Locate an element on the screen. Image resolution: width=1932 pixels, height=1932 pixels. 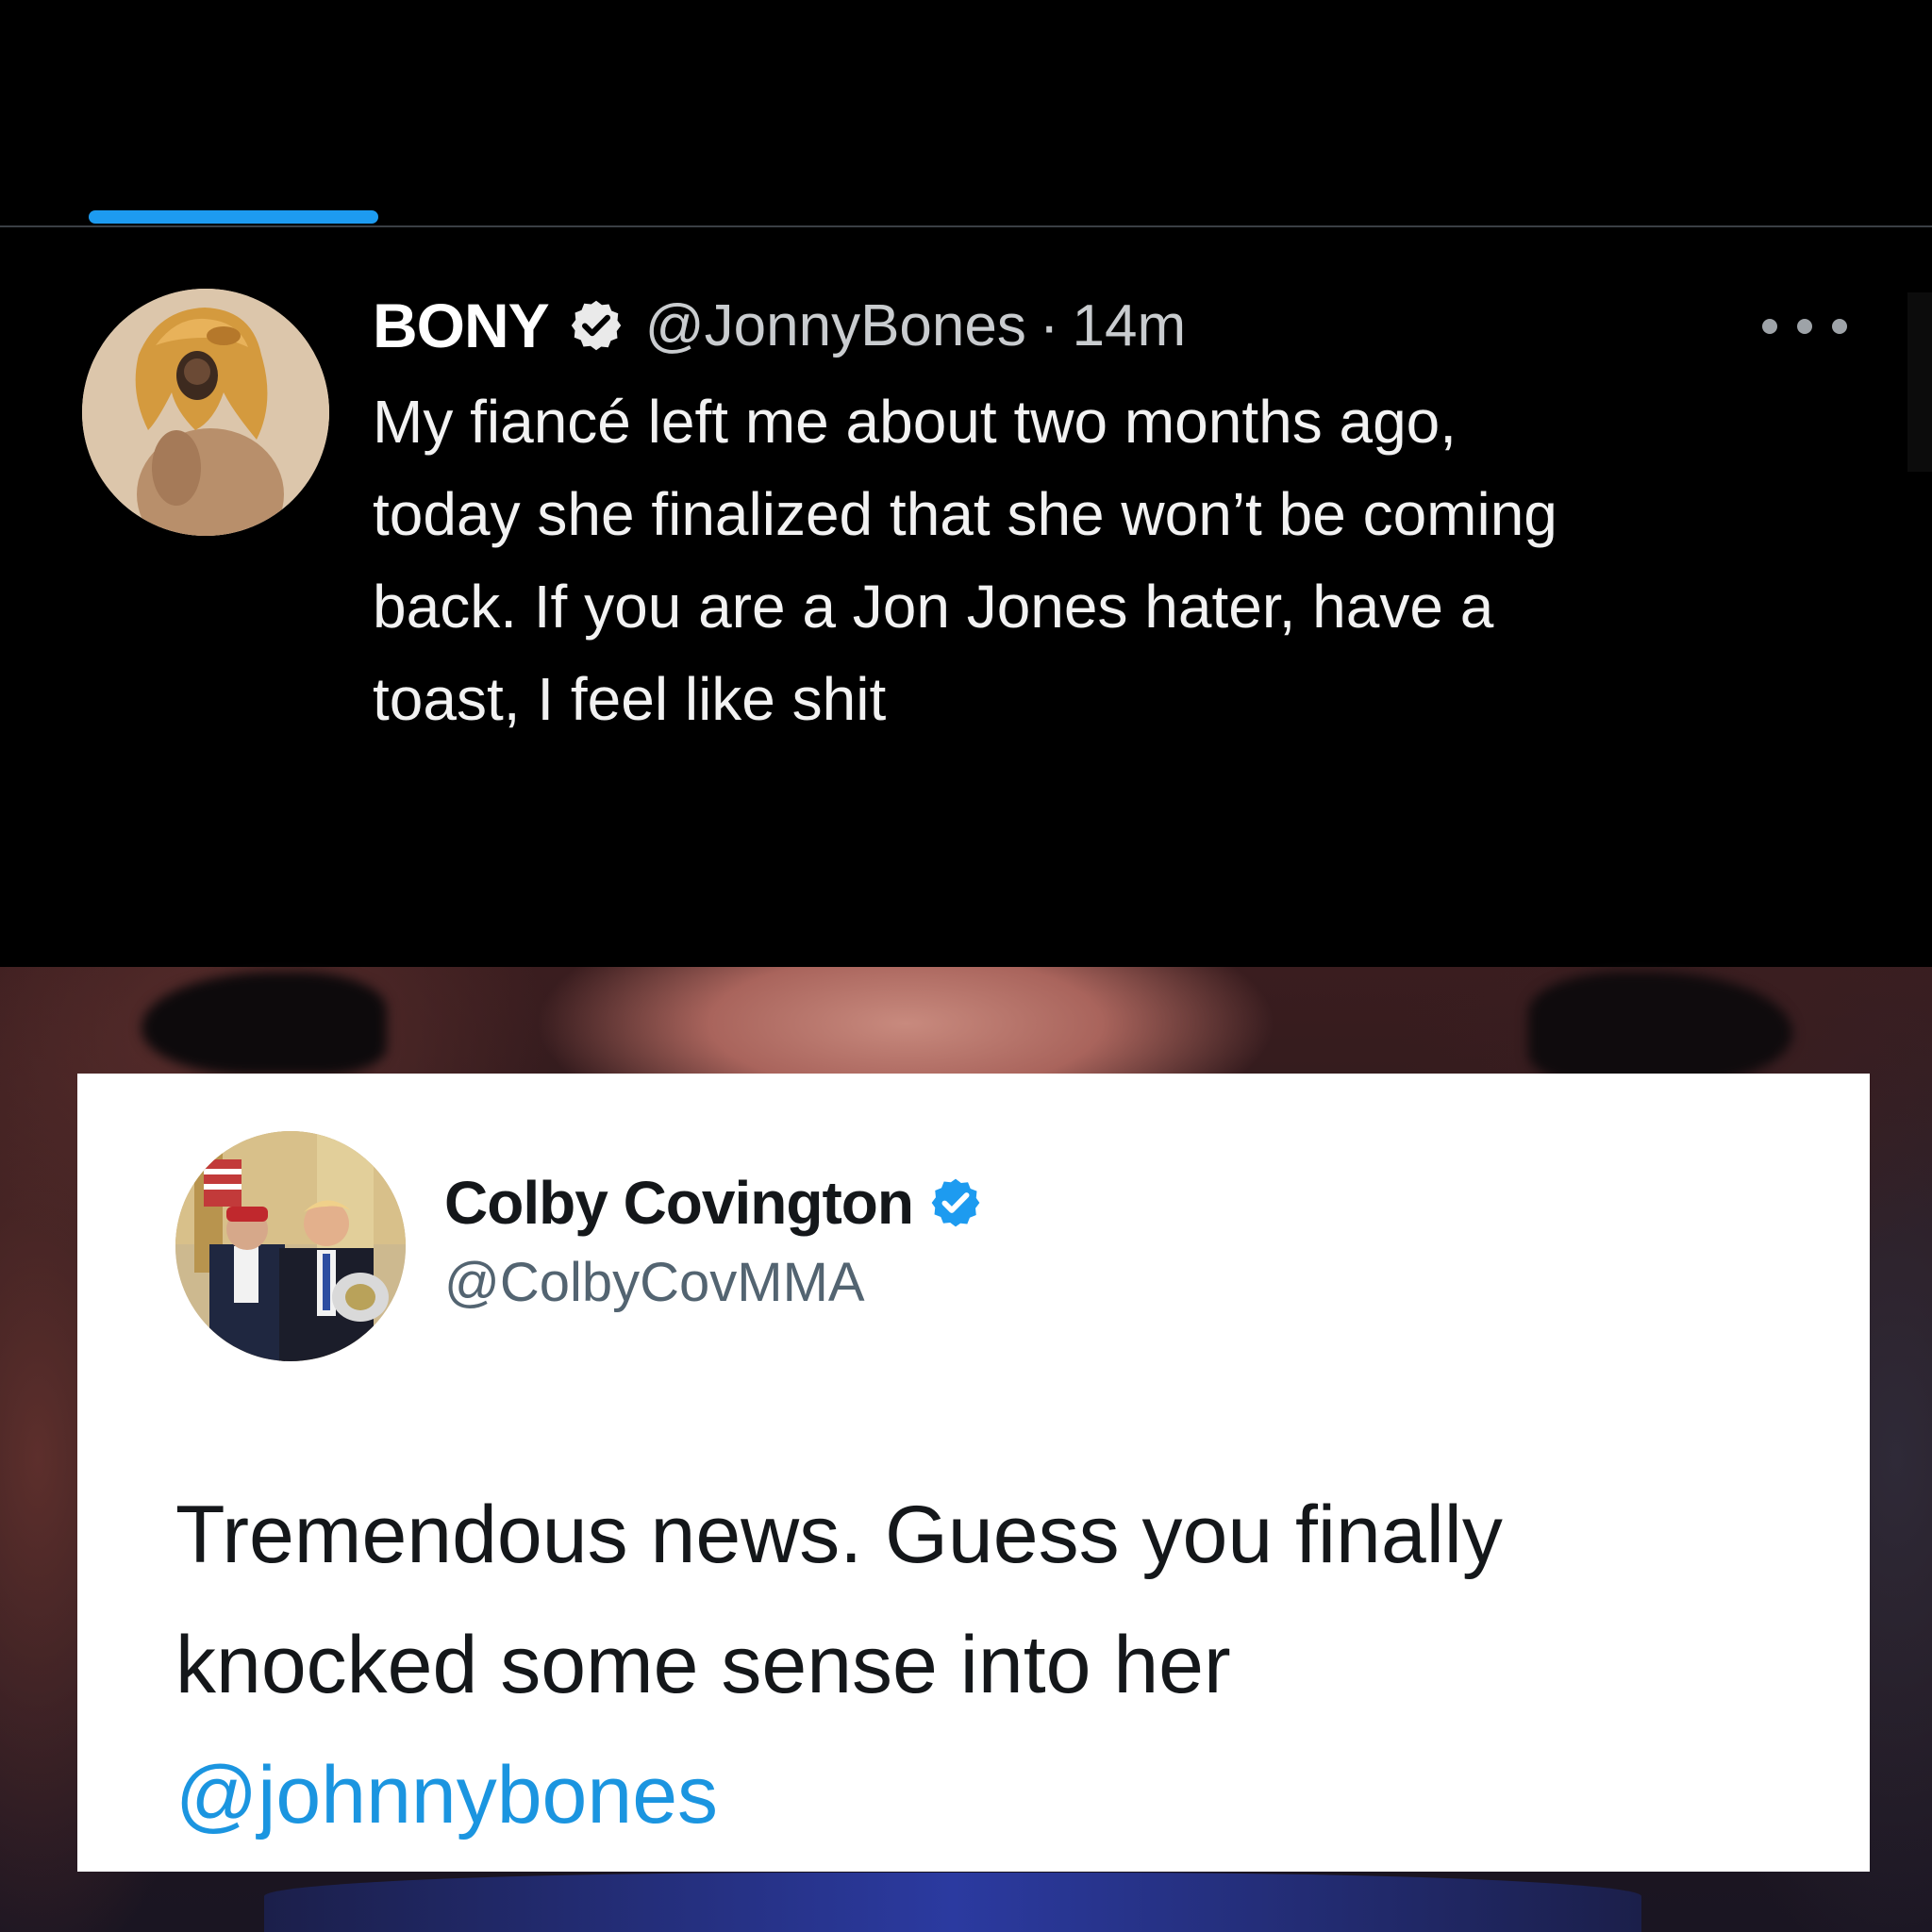
tweet-text-line: Tremendous news. Guess you finally is located at coordinates (839, 1535).